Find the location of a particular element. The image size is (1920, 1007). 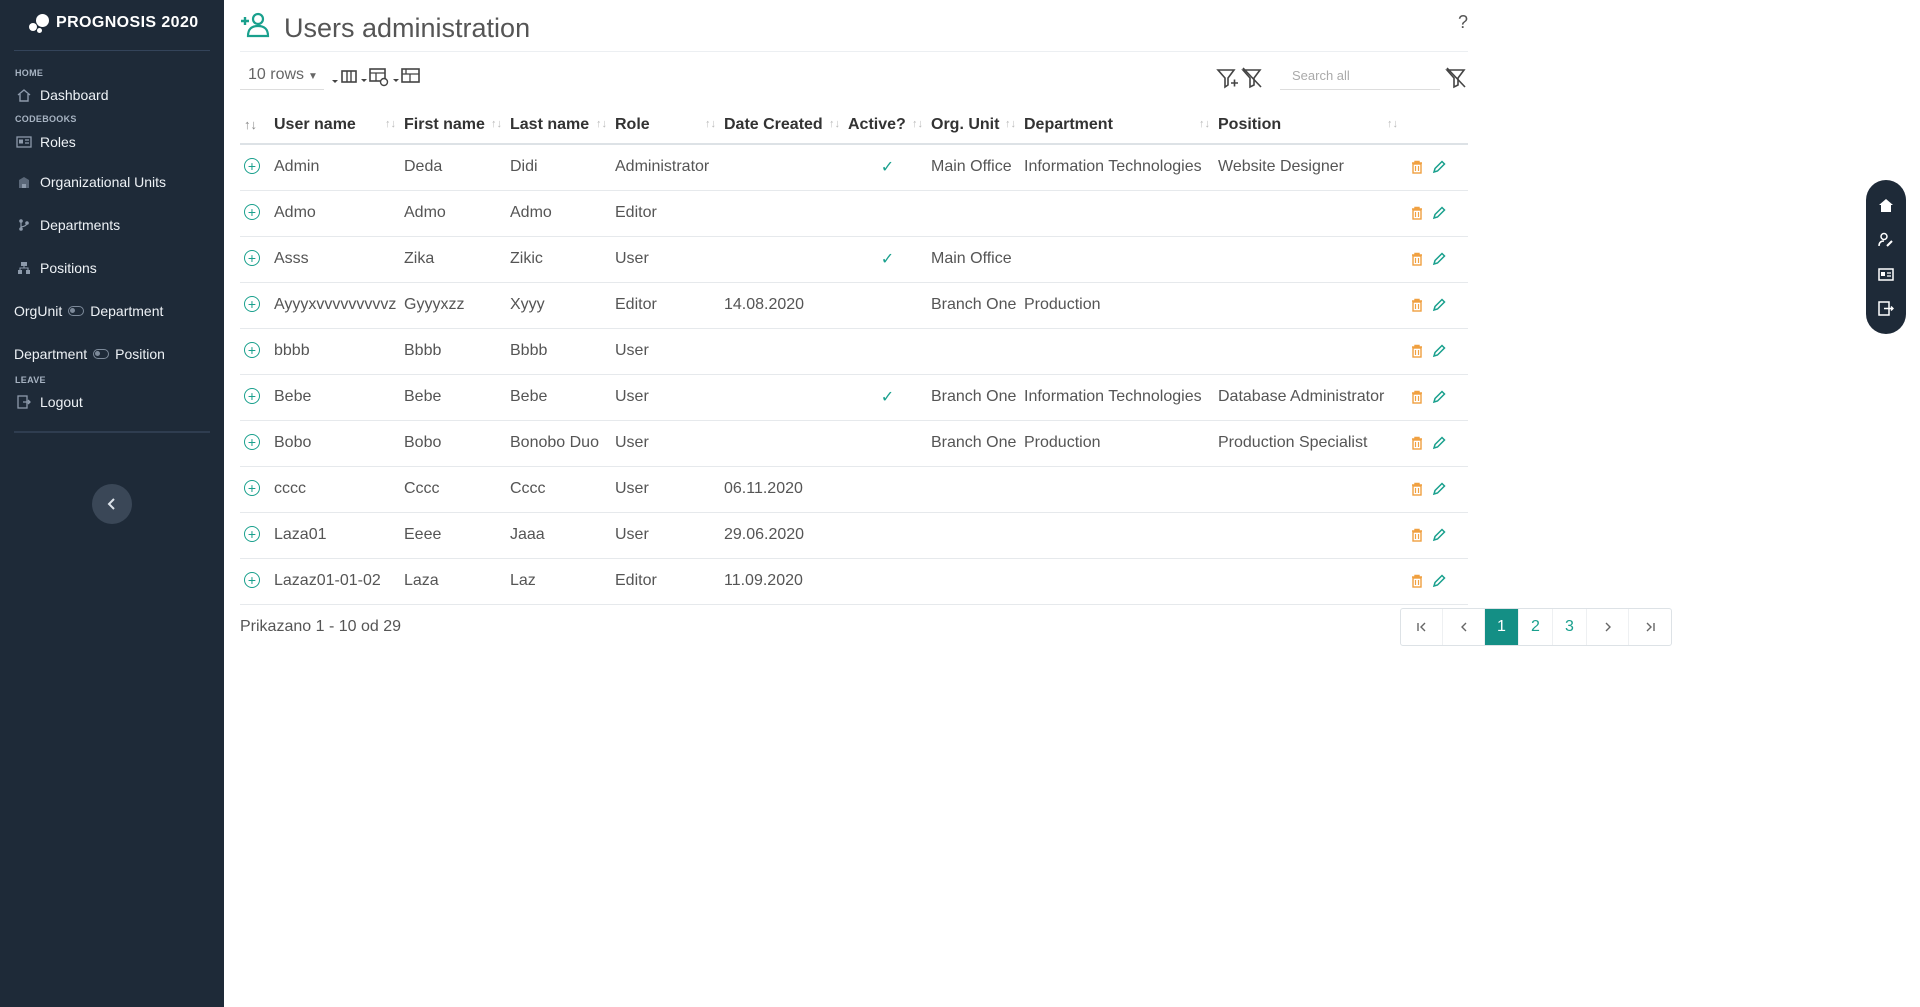

rows-per-page-select: 10 rows ▼ is located at coordinates (282, 76).